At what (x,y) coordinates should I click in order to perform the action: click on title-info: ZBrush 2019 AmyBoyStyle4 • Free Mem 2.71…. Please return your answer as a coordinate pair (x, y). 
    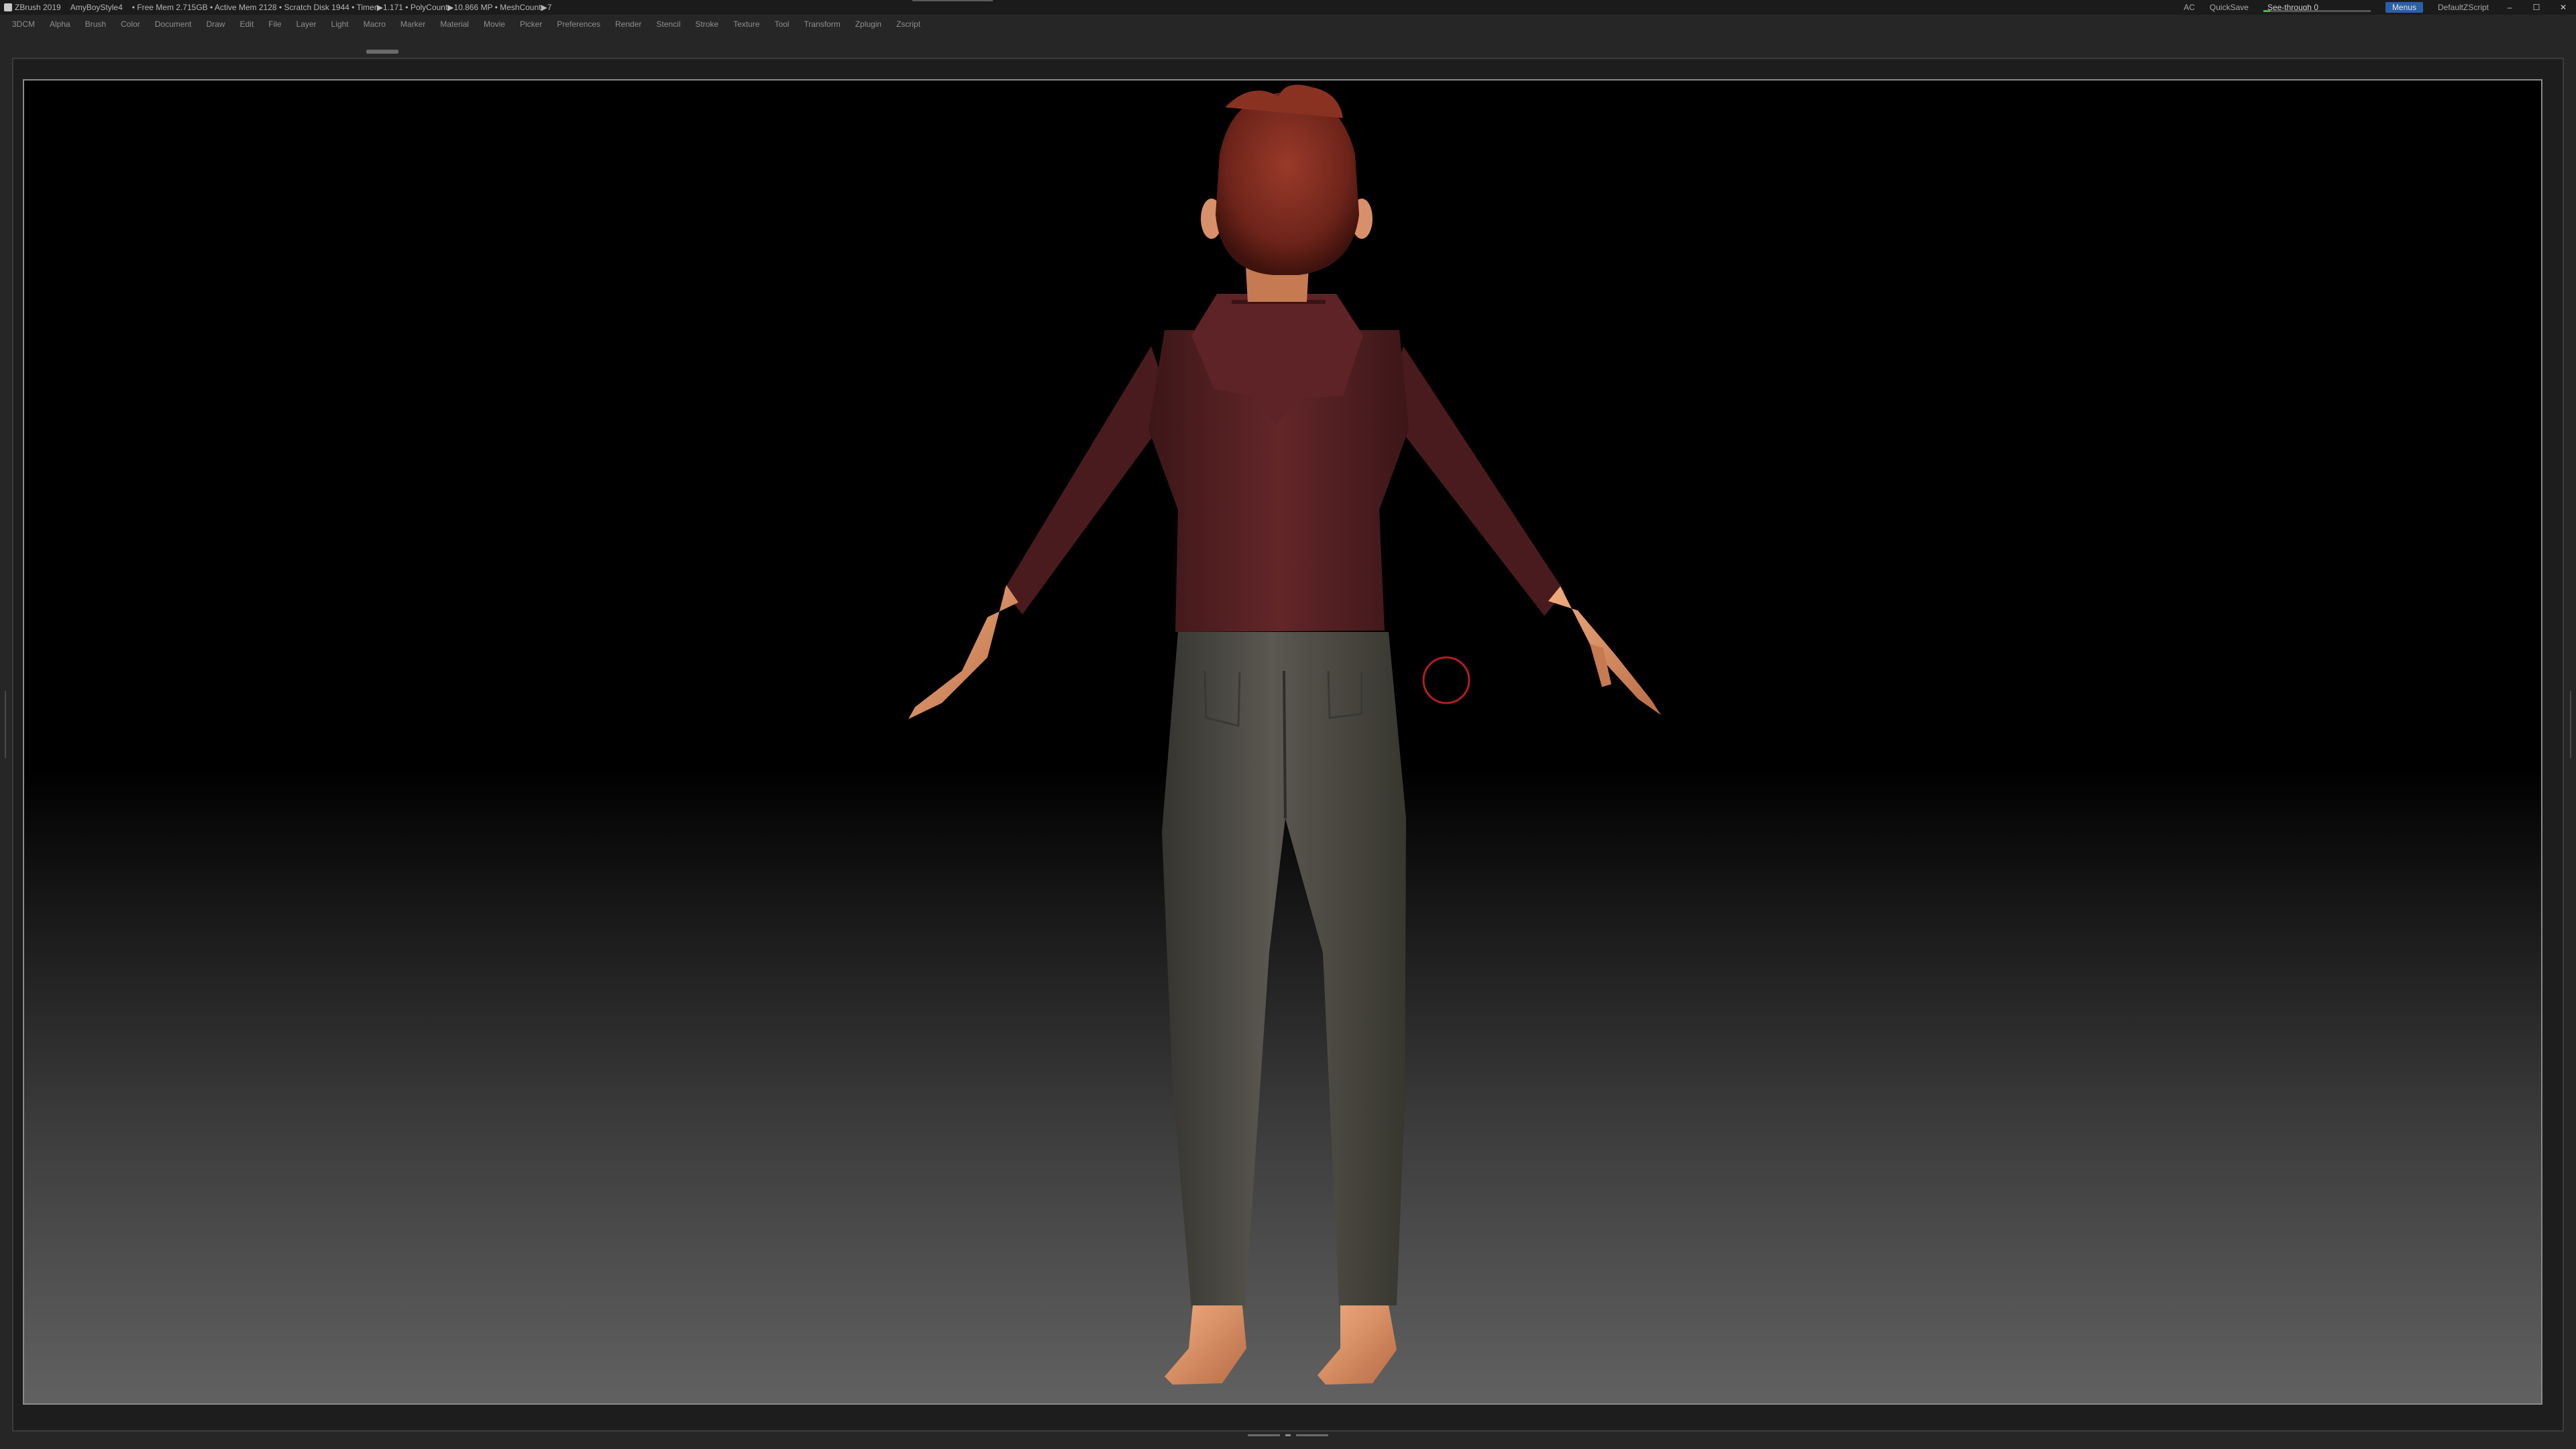
    Looking at the image, I should click on (283, 7).